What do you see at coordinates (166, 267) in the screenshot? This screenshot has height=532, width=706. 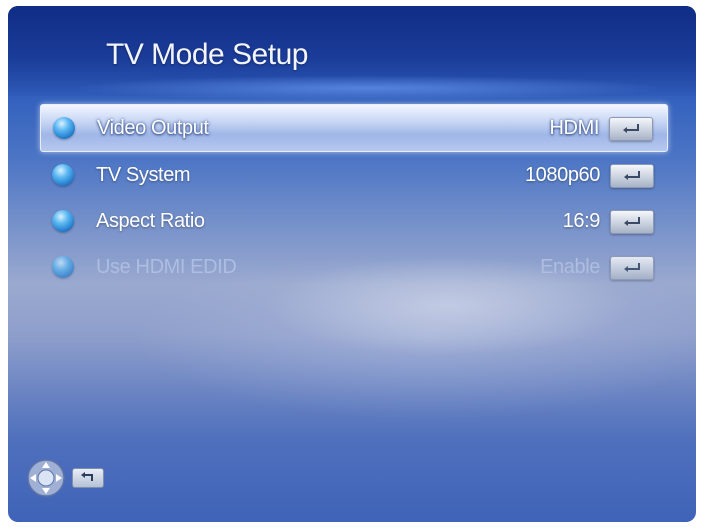 I see `menu-item-label: Use HDMI EDID` at bounding box center [166, 267].